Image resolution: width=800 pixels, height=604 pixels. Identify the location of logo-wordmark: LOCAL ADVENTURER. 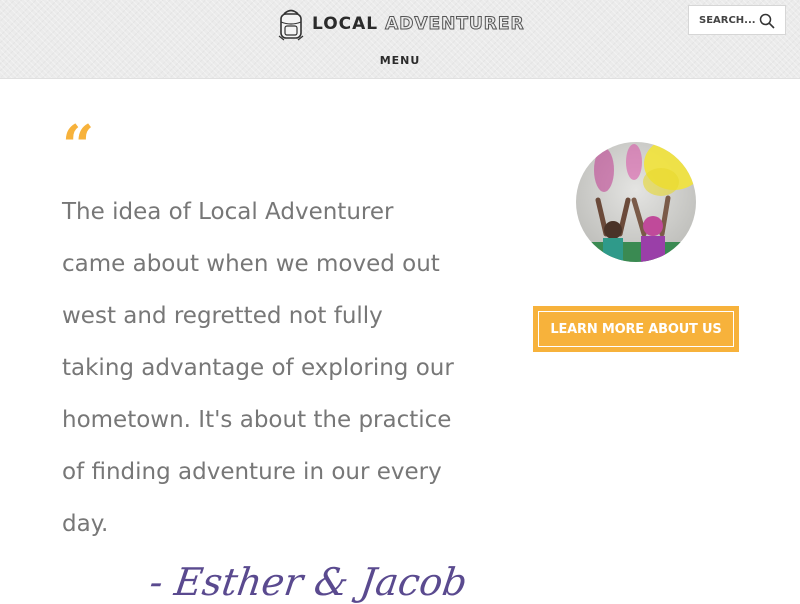
(418, 24).